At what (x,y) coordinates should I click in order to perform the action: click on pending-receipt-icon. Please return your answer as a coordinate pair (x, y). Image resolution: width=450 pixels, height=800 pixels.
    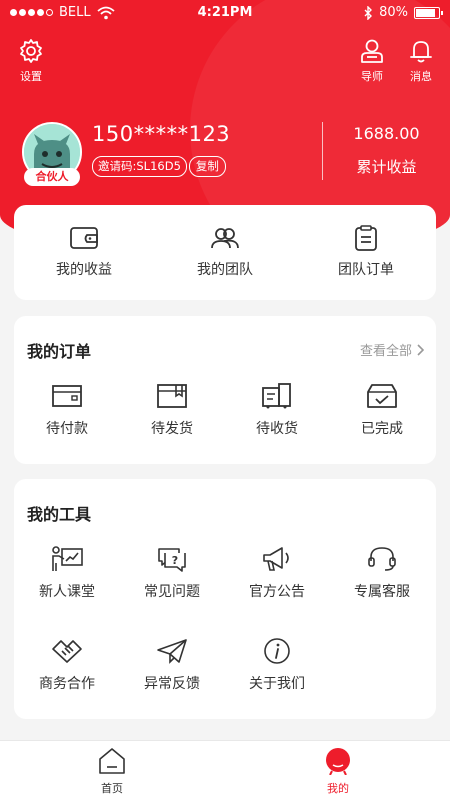
    Looking at the image, I should click on (276, 396).